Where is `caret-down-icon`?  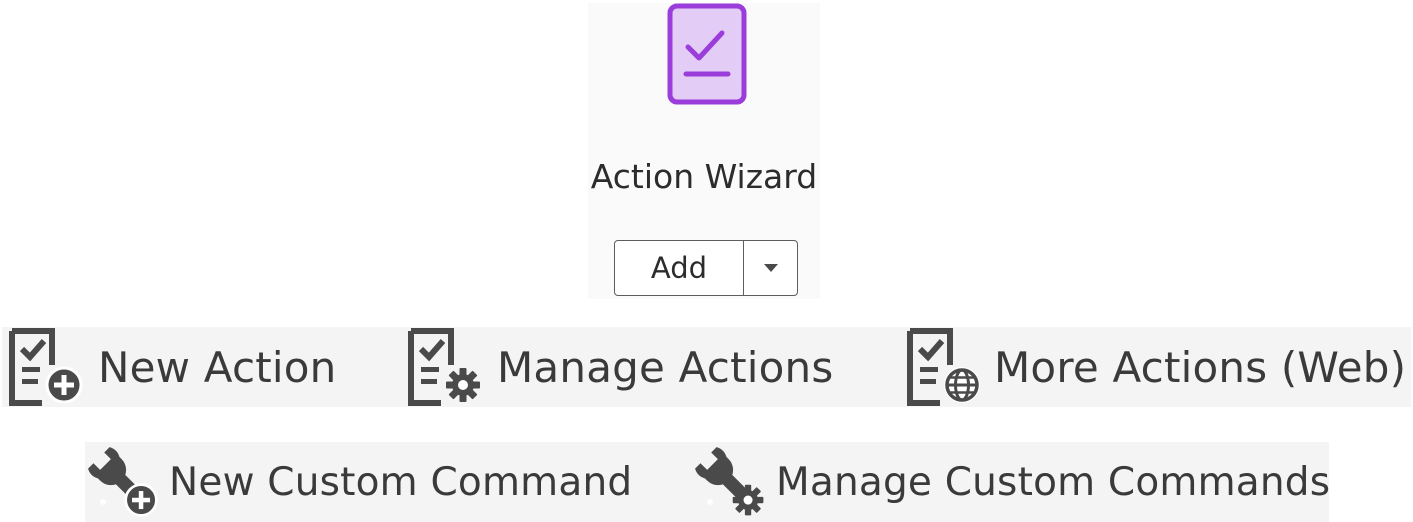 caret-down-icon is located at coordinates (770, 268).